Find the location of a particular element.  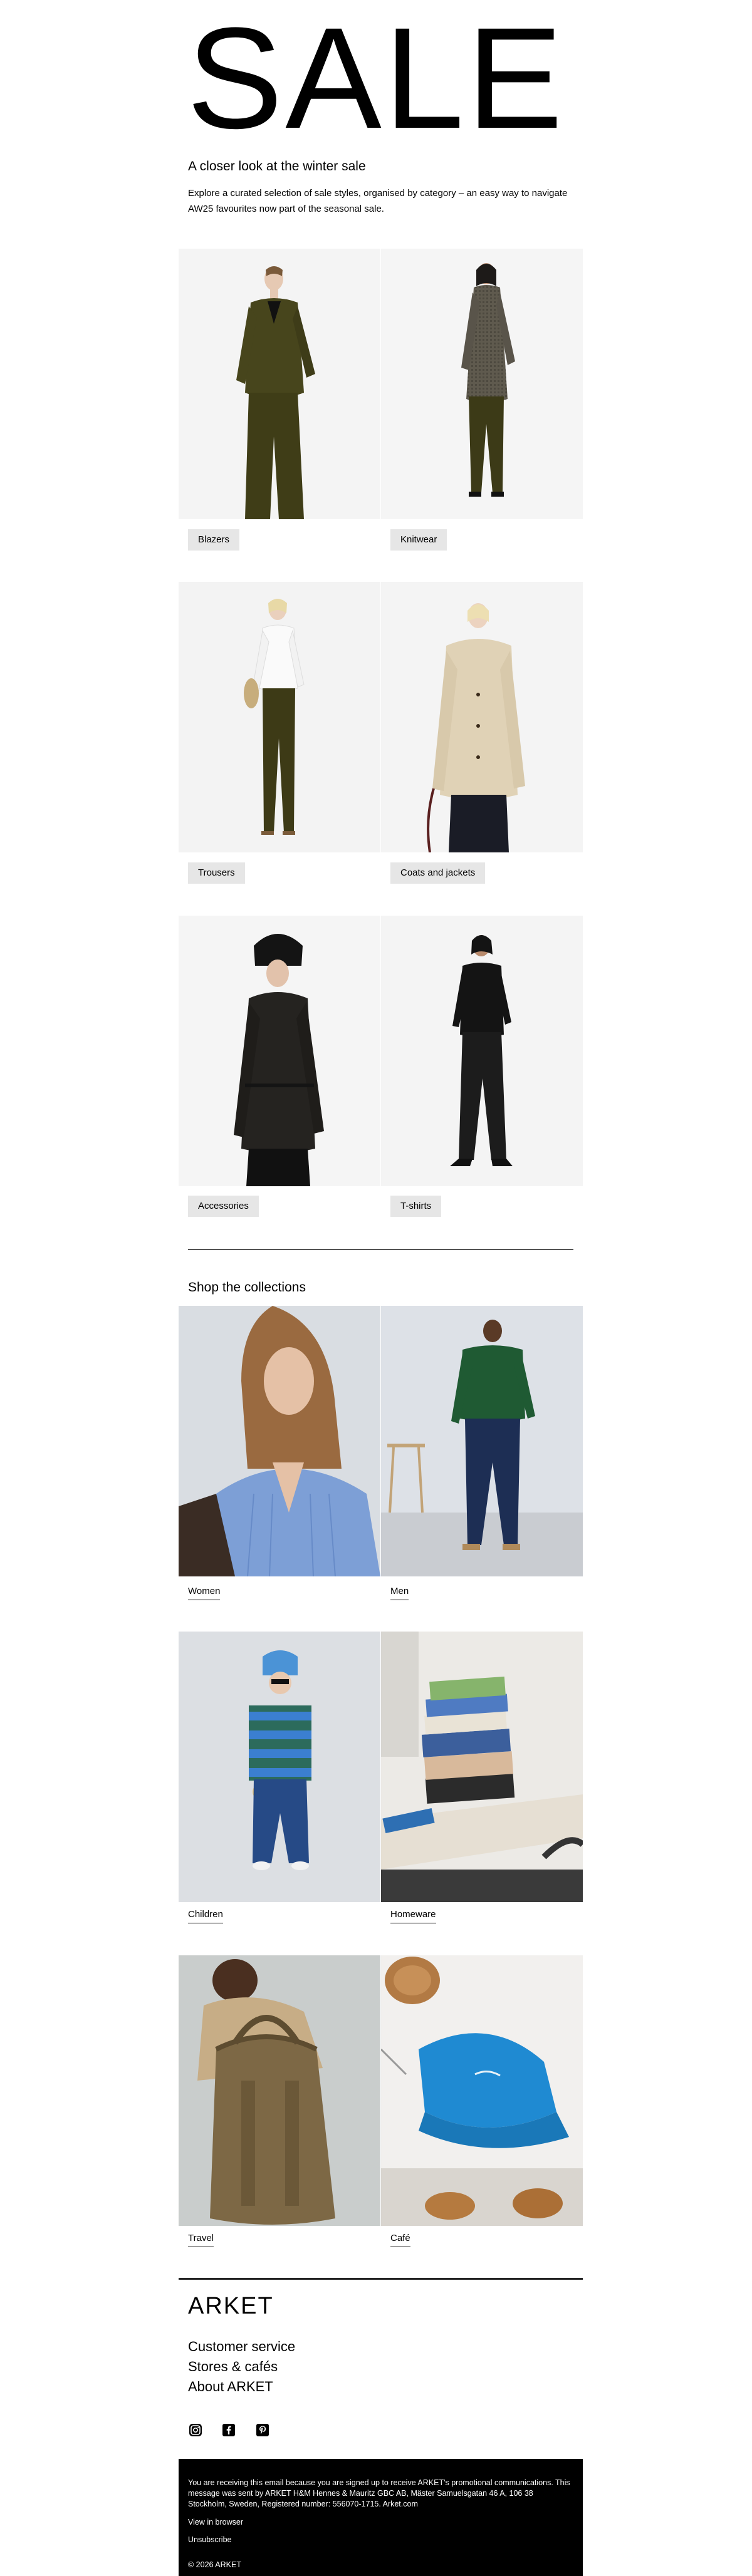

trousers-image is located at coordinates (279, 717).